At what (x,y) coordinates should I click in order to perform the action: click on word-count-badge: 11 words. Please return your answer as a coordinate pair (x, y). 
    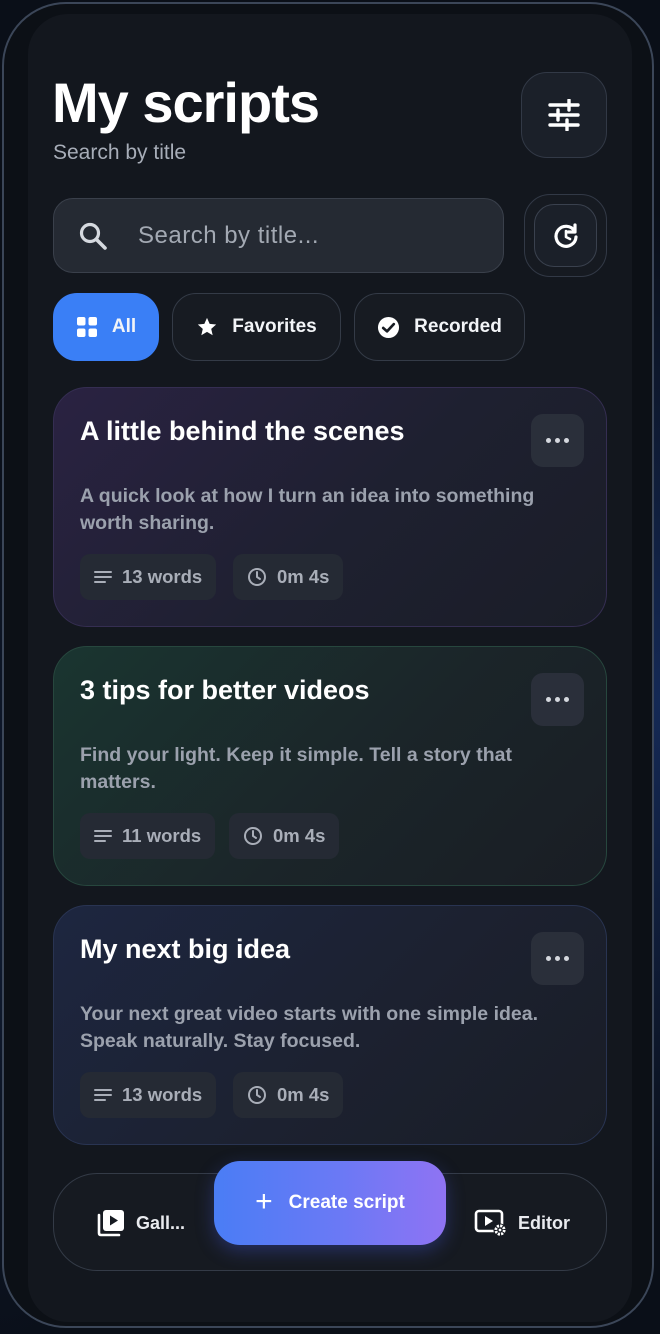
    Looking at the image, I should click on (148, 836).